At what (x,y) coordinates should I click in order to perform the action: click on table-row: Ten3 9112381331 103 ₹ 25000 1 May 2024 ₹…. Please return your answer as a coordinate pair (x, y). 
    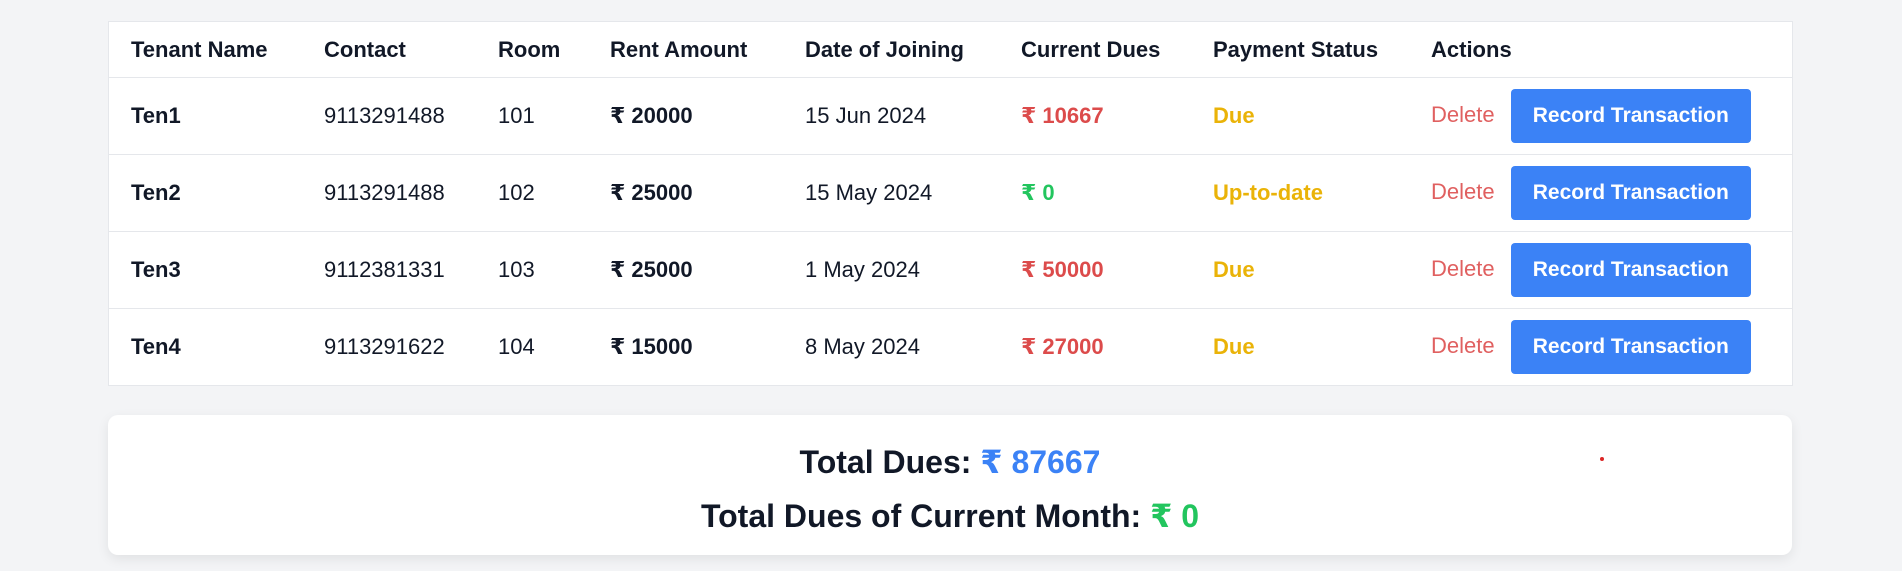
    Looking at the image, I should click on (950, 270).